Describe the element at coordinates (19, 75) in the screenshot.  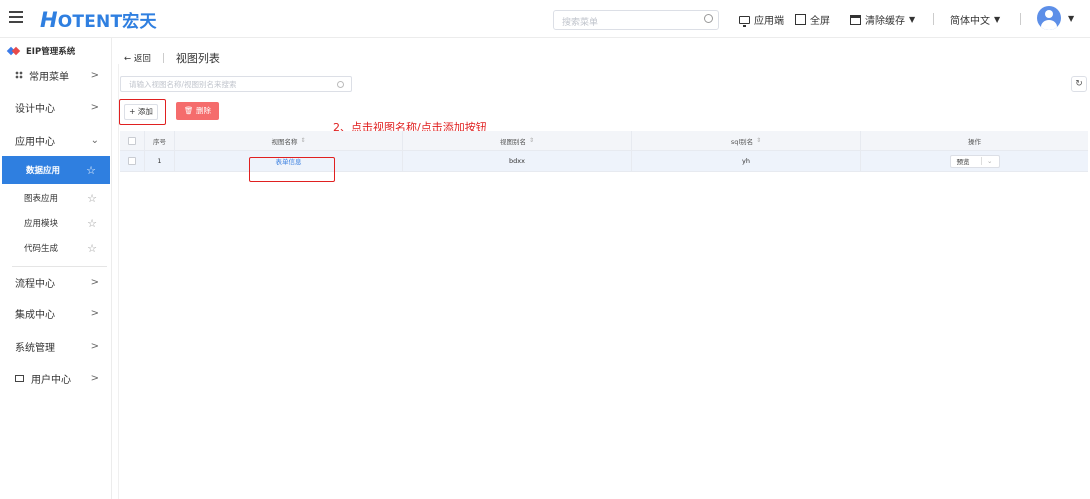
I see `grid-icon` at that location.